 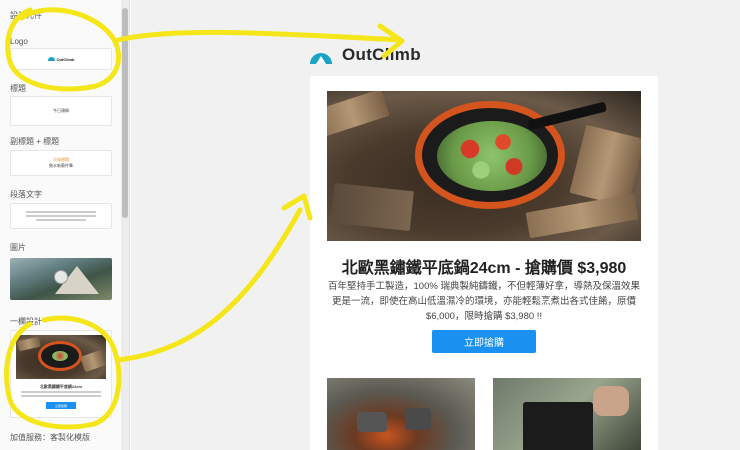 I want to click on sidebar-item-subtitle-title: 次級標題 熱水新廢件筆, so click(x=61, y=163).